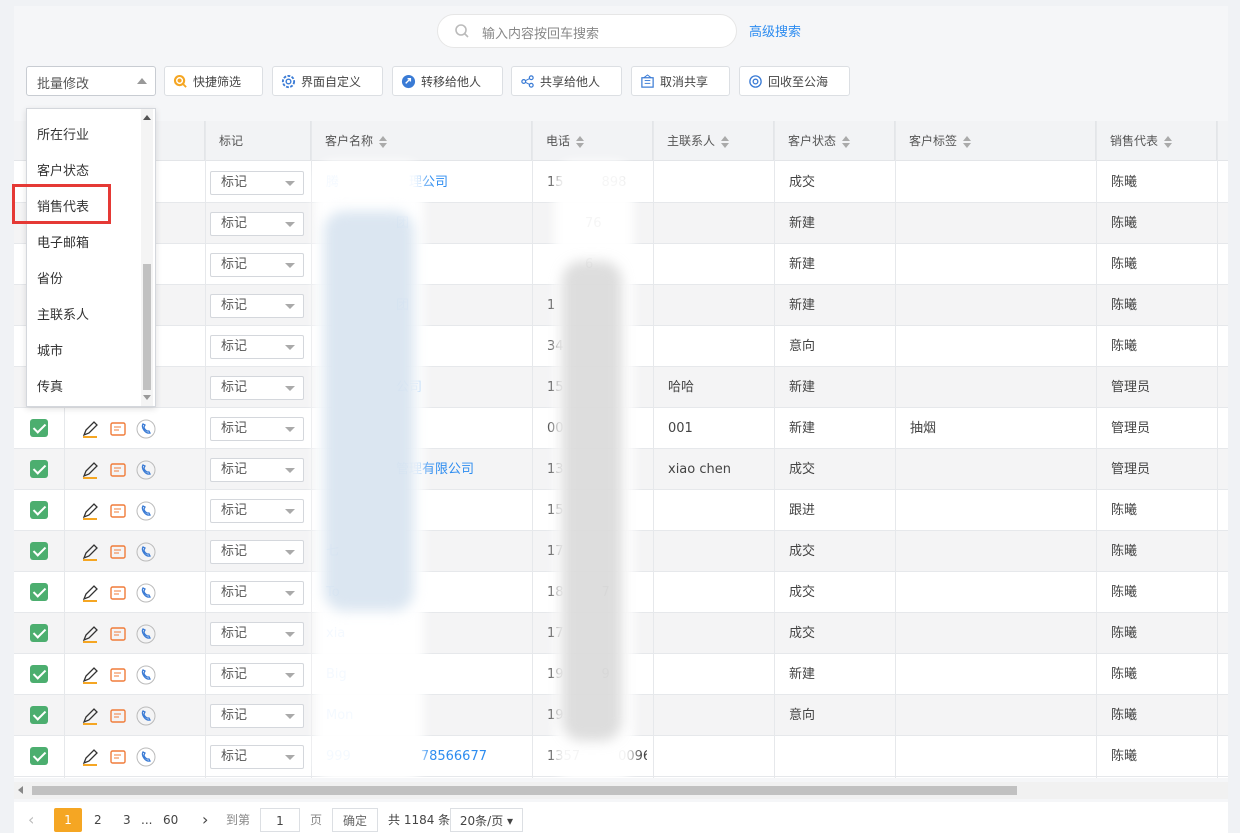 Image resolution: width=1240 pixels, height=833 pixels. What do you see at coordinates (31, 820) in the screenshot?
I see `prev-page-icon: ‹` at bounding box center [31, 820].